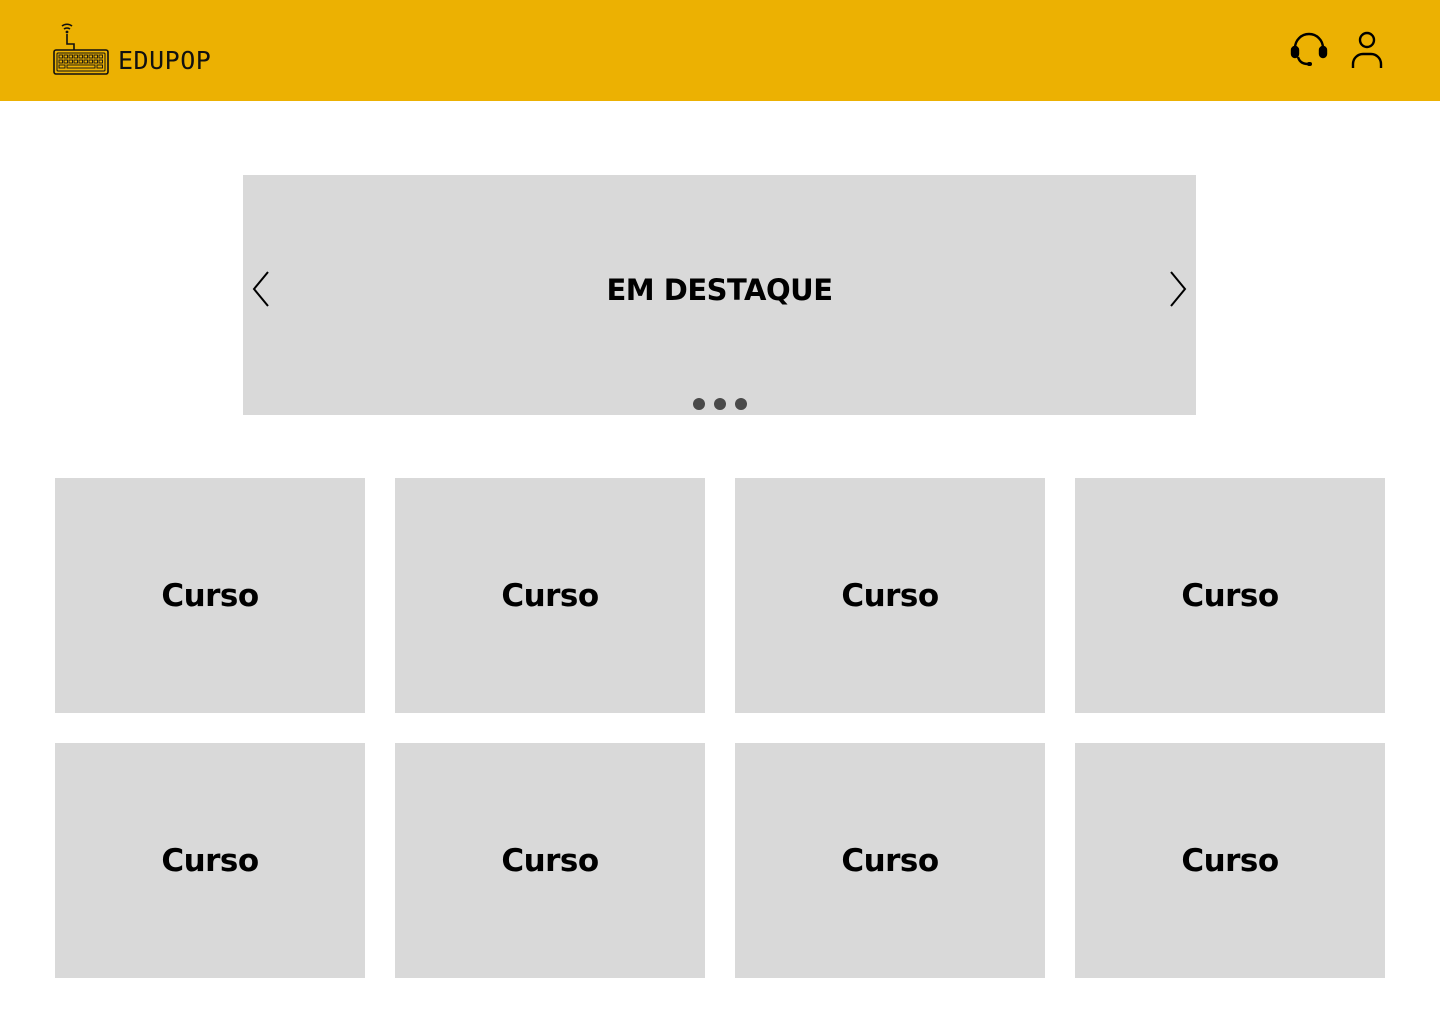 This screenshot has height=1024, width=1440. What do you see at coordinates (1309, 50) in the screenshot?
I see `headset-icon` at bounding box center [1309, 50].